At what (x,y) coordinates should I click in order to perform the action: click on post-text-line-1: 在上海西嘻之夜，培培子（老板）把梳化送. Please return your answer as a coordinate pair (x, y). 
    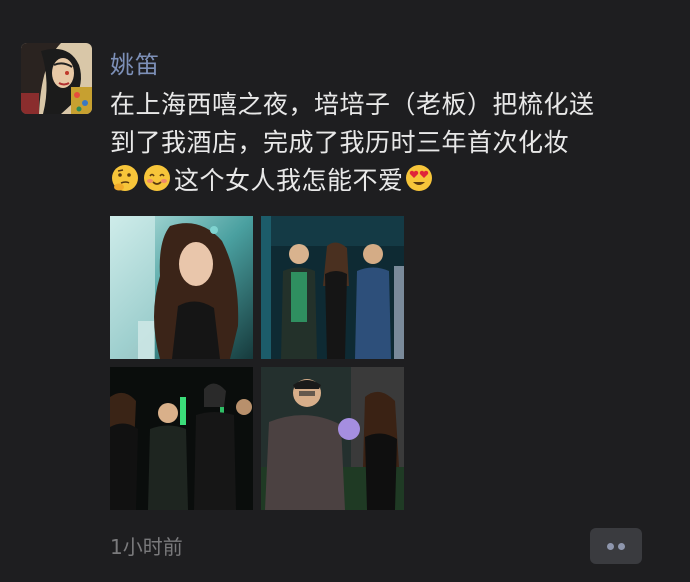
    Looking at the image, I should click on (352, 104).